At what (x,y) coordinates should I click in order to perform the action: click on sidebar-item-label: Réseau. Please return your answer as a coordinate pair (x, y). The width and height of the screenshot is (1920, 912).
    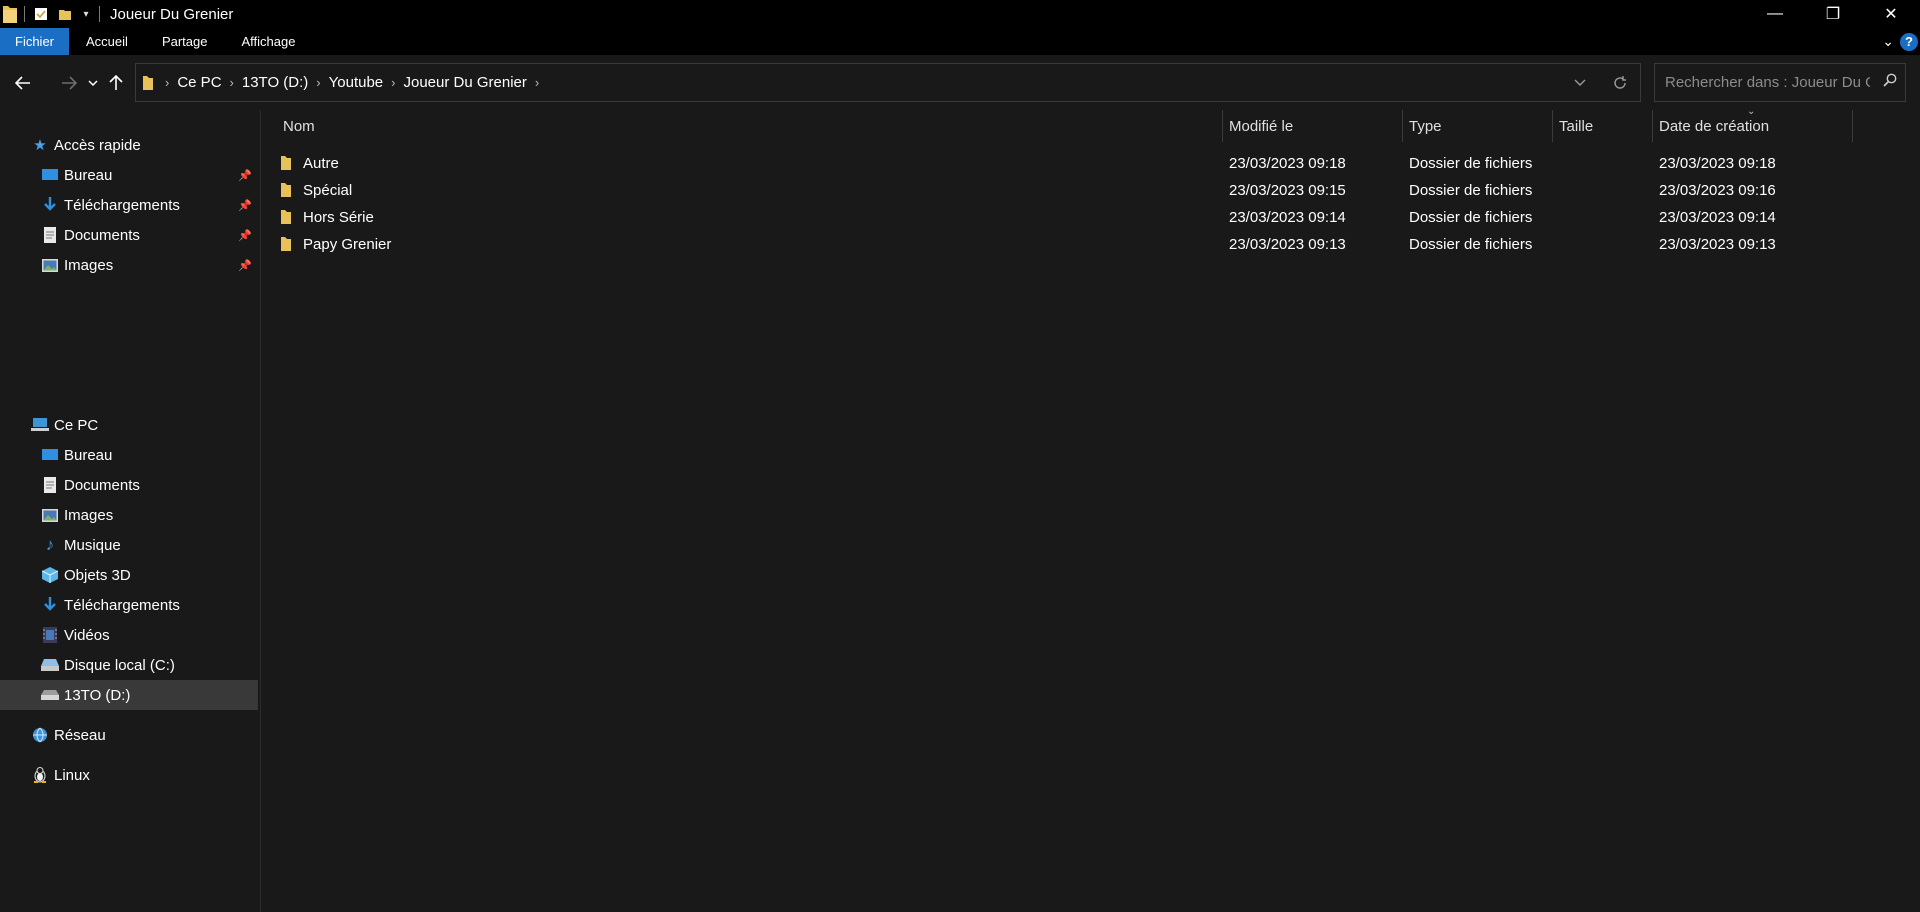
    Looking at the image, I should click on (80, 735).